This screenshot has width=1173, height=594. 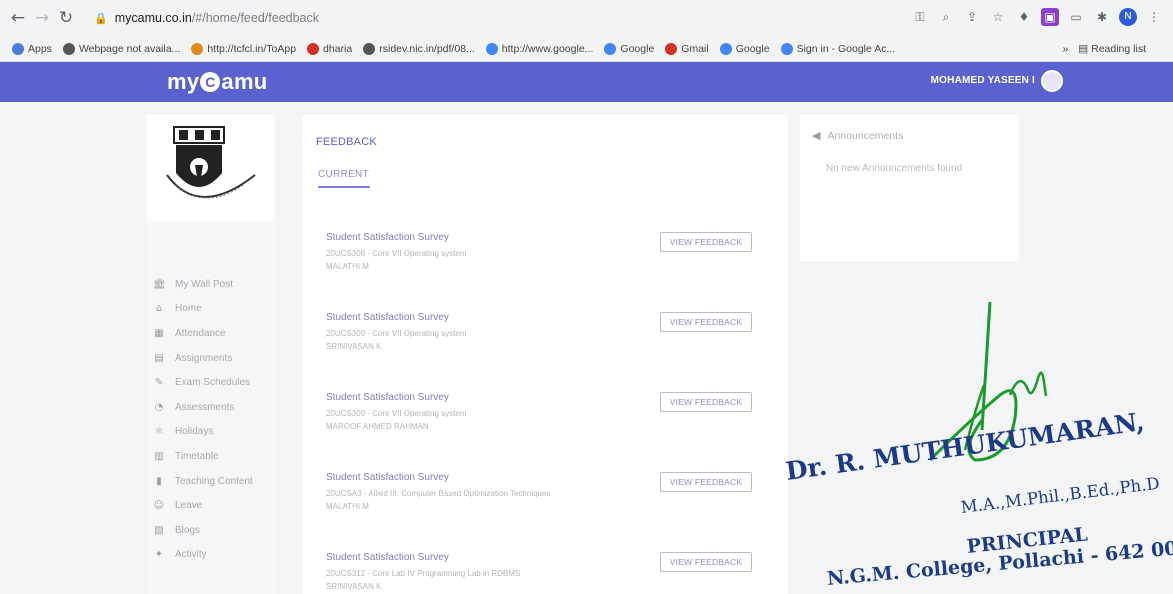 What do you see at coordinates (159, 383) in the screenshot?
I see `exam-icon: ✎` at bounding box center [159, 383].